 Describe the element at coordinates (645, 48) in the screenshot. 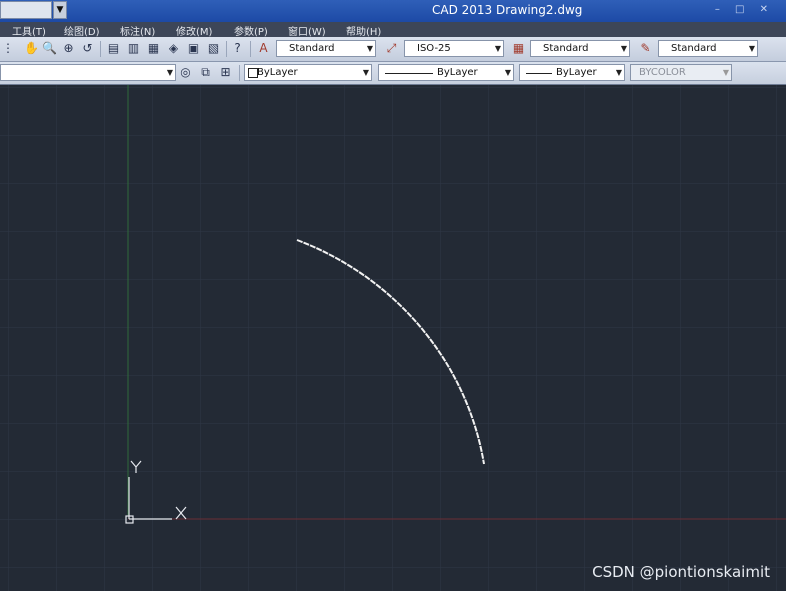

I see `multileader-style-icon: ✎` at that location.